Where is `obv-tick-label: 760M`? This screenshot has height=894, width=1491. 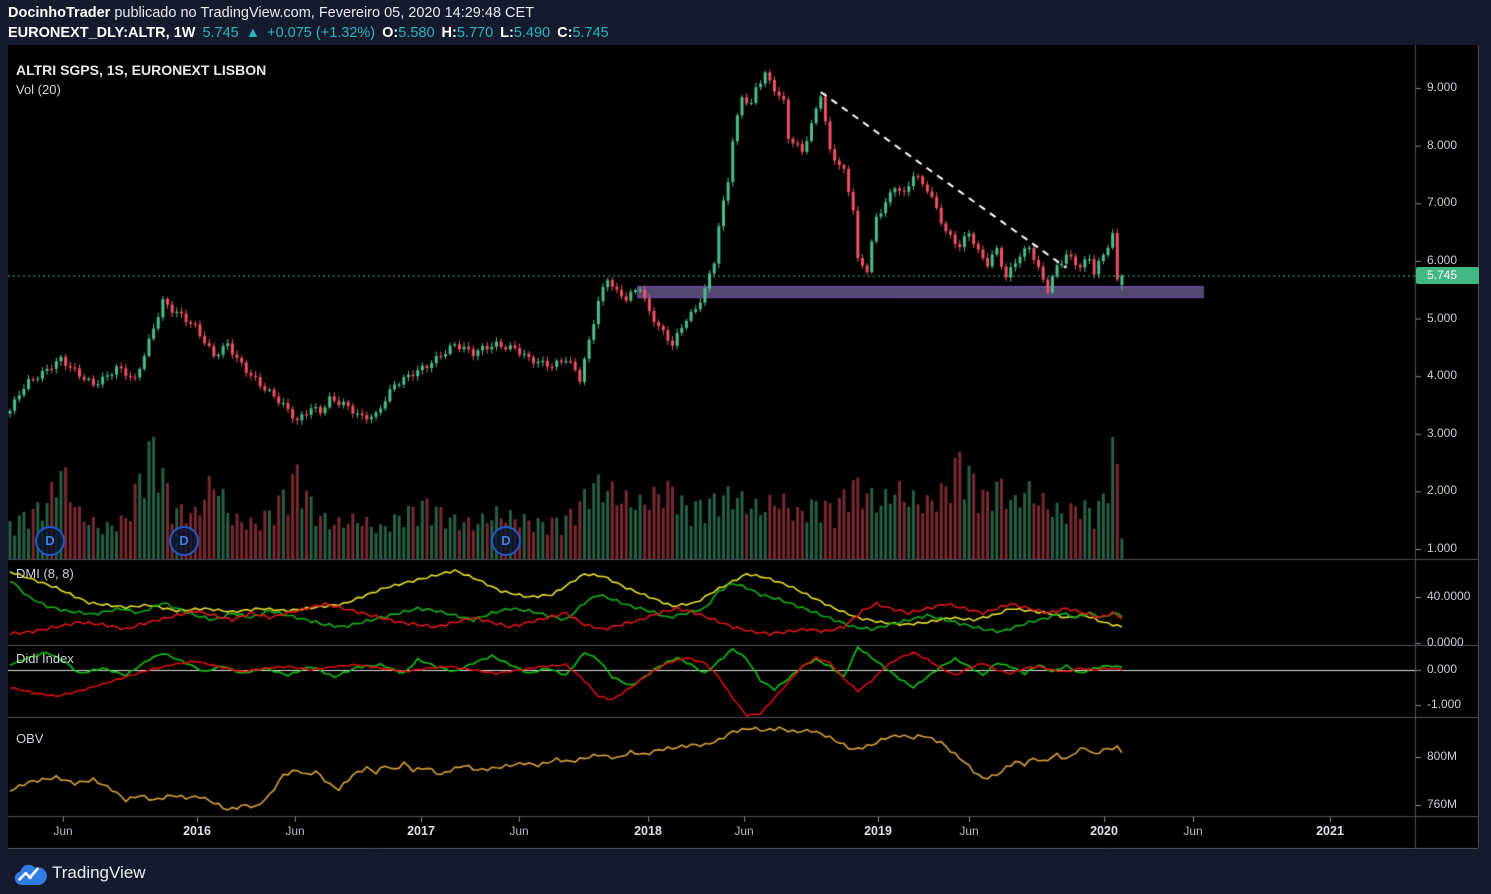
obv-tick-label: 760M is located at coordinates (1442, 804).